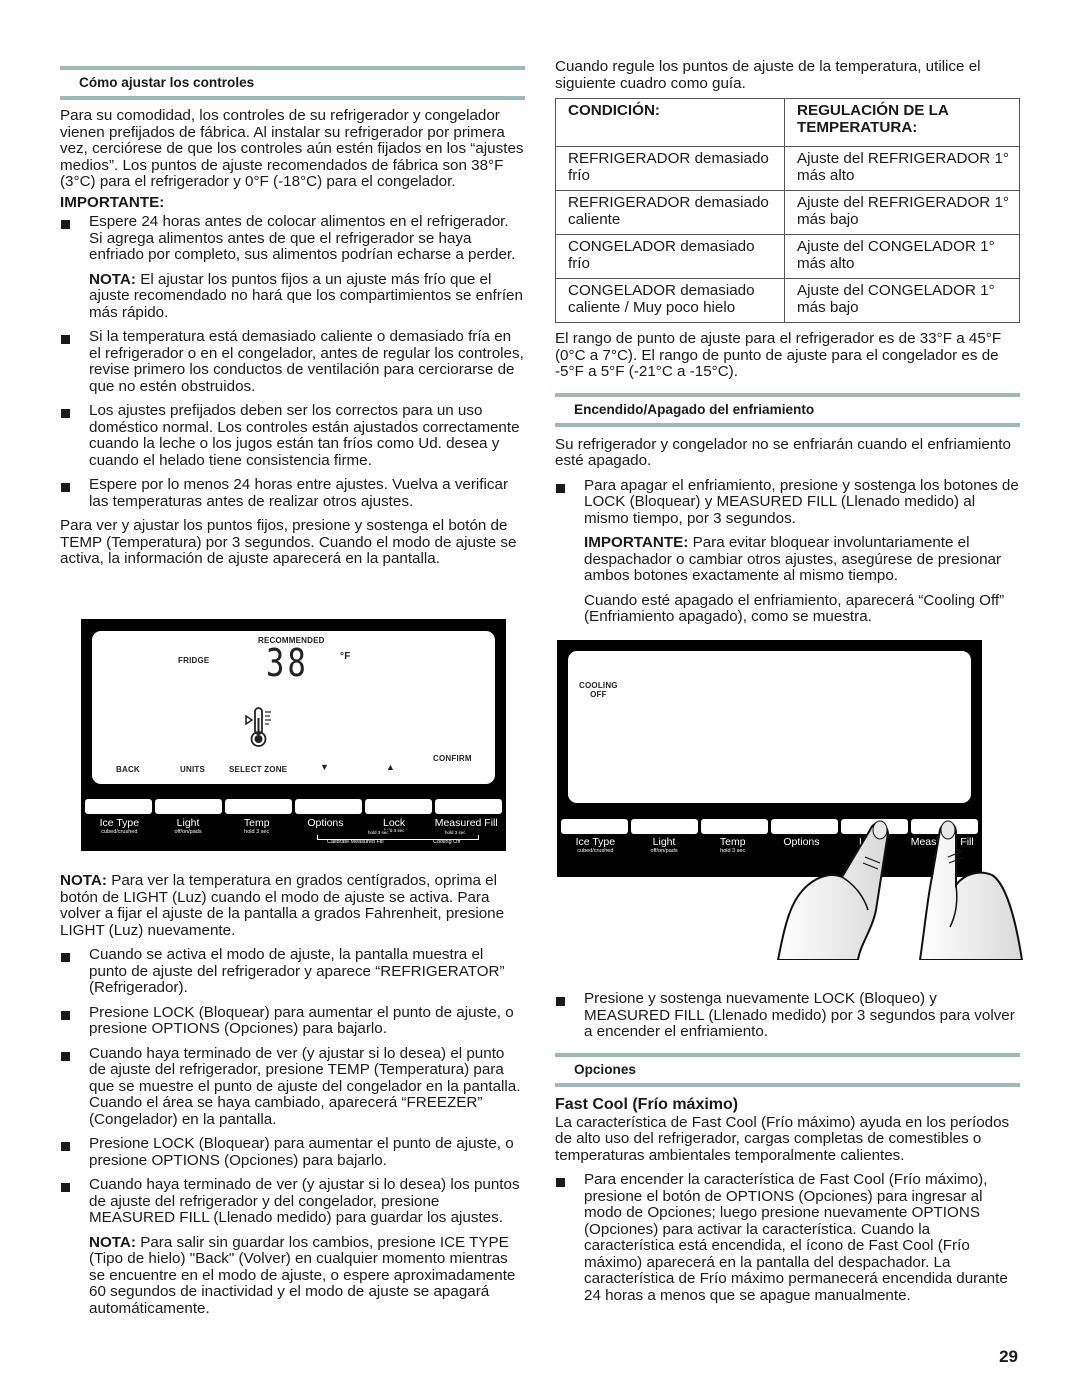 This screenshot has height=1397, width=1080. I want to click on fast-cool-heading: Fast Cool (Frío máximo), so click(647, 1104).